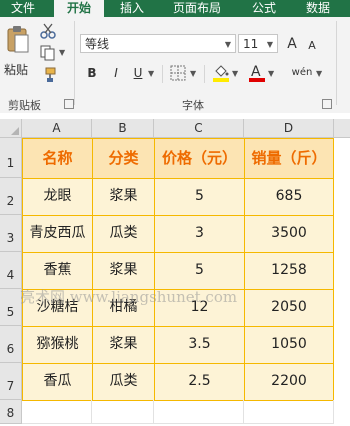 This screenshot has height=426, width=350. I want to click on tab-formulas: 公式, so click(264, 8).